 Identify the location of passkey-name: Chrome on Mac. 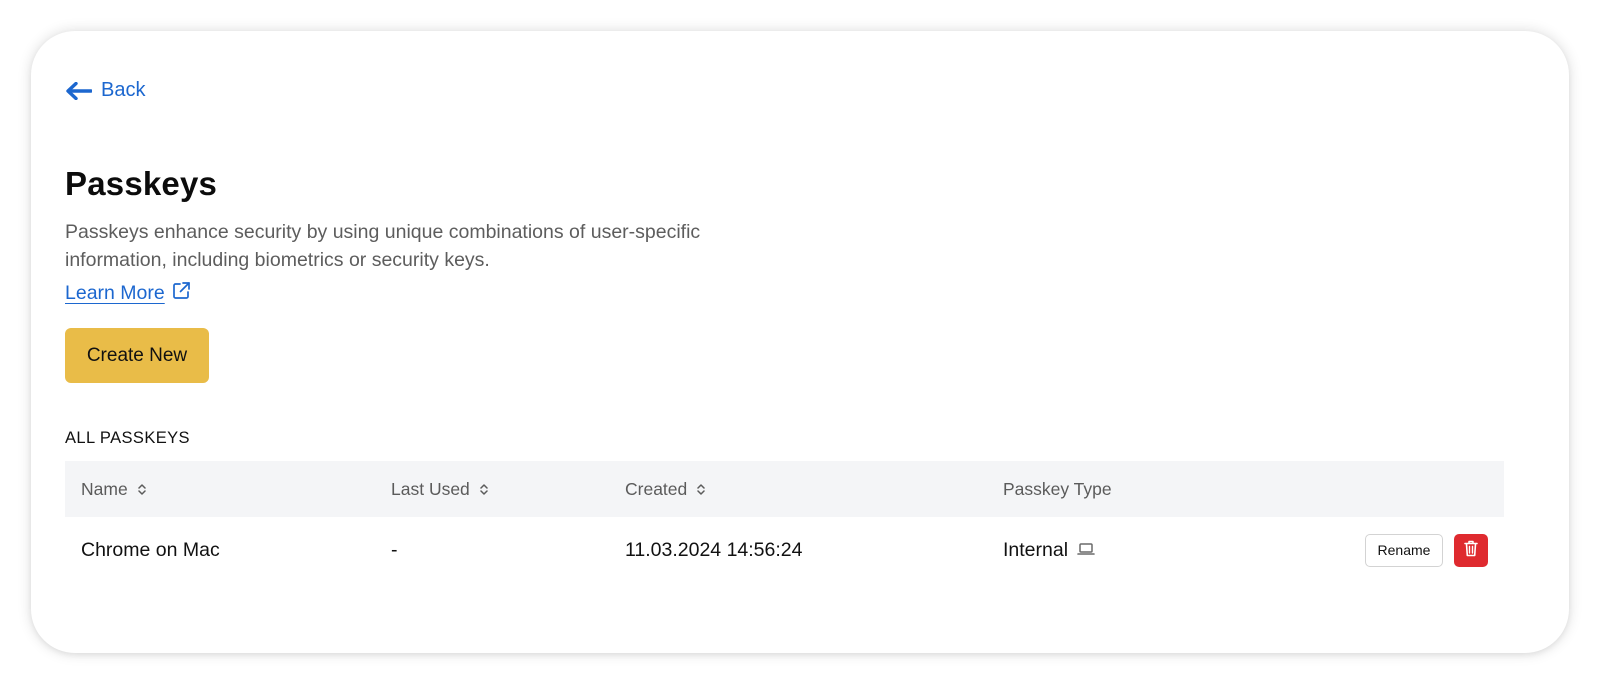
(150, 549).